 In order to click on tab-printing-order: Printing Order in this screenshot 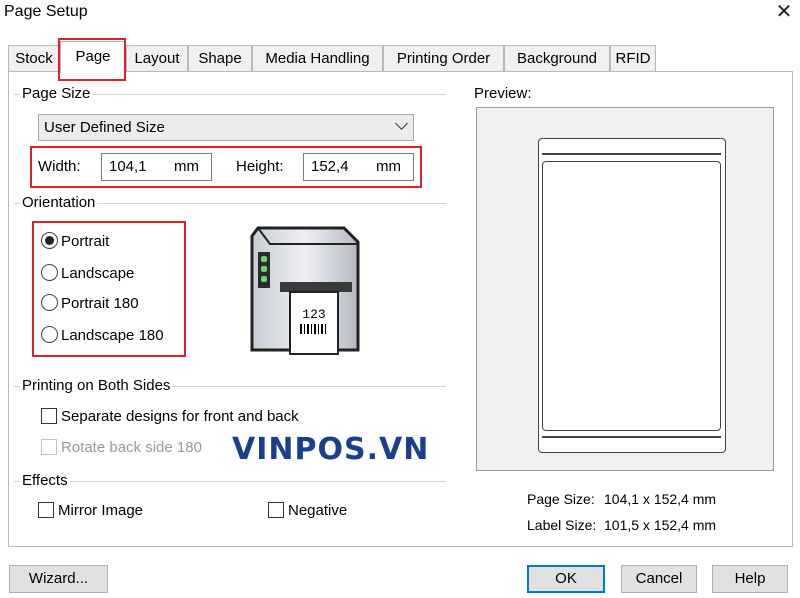, I will do `click(443, 58)`.